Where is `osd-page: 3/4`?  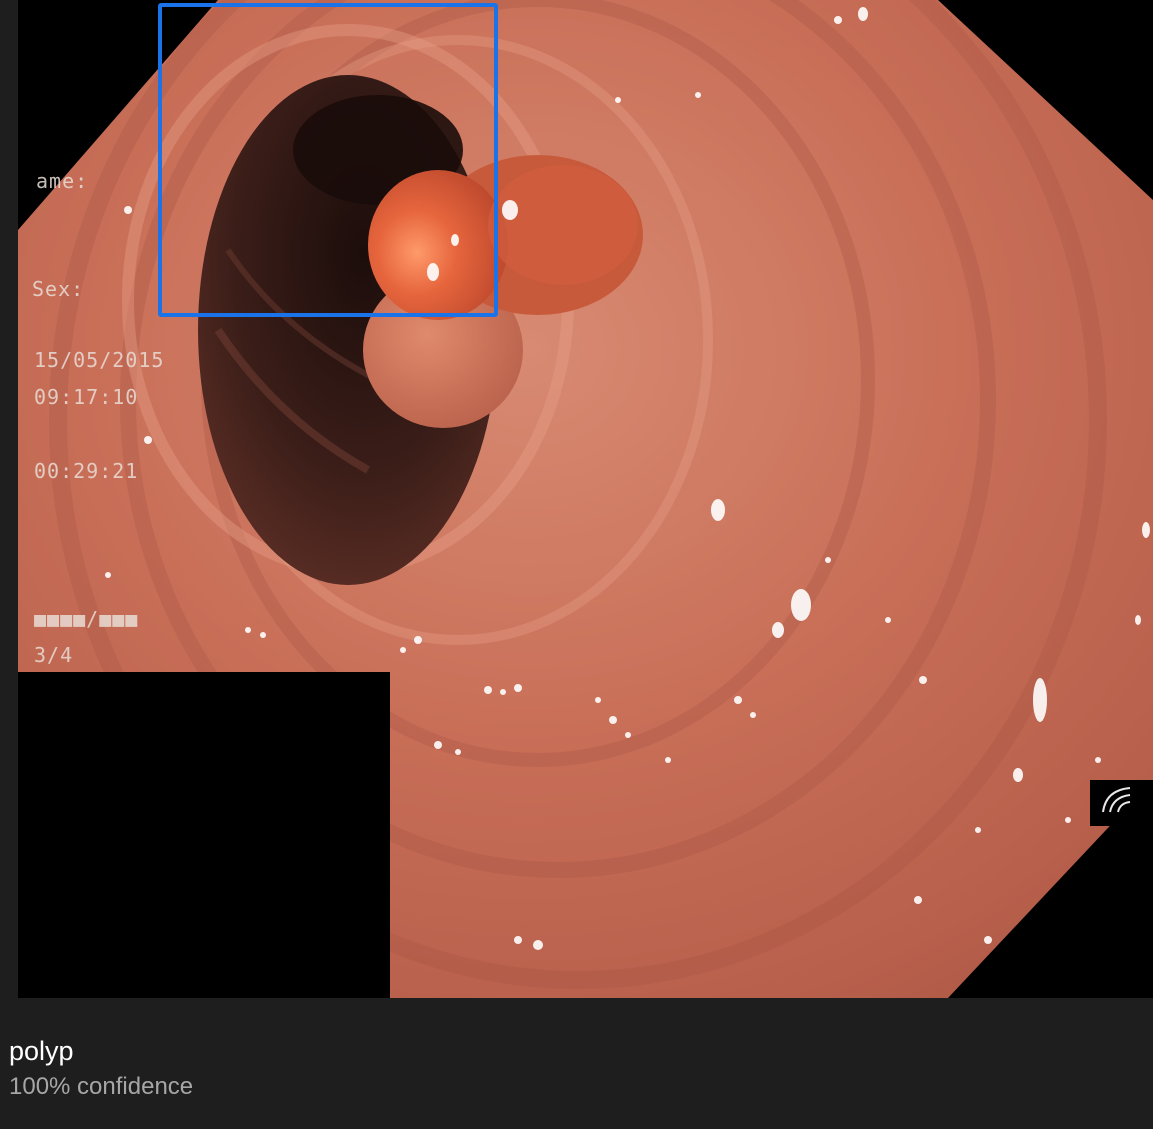 osd-page: 3/4 is located at coordinates (53, 655).